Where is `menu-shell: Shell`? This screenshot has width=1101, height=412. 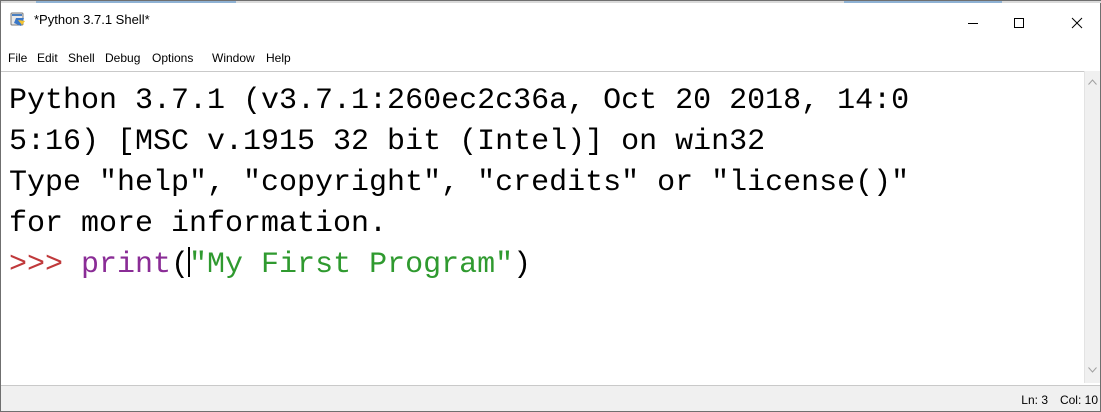 menu-shell: Shell is located at coordinates (81, 58).